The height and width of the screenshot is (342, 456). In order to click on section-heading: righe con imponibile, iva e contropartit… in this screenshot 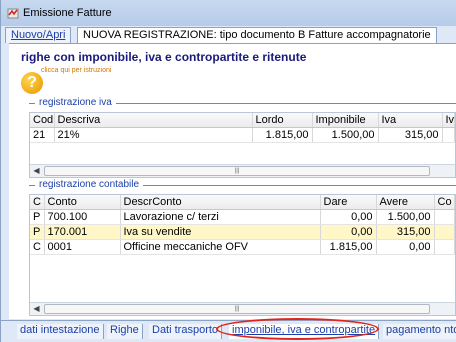, I will do `click(164, 57)`.